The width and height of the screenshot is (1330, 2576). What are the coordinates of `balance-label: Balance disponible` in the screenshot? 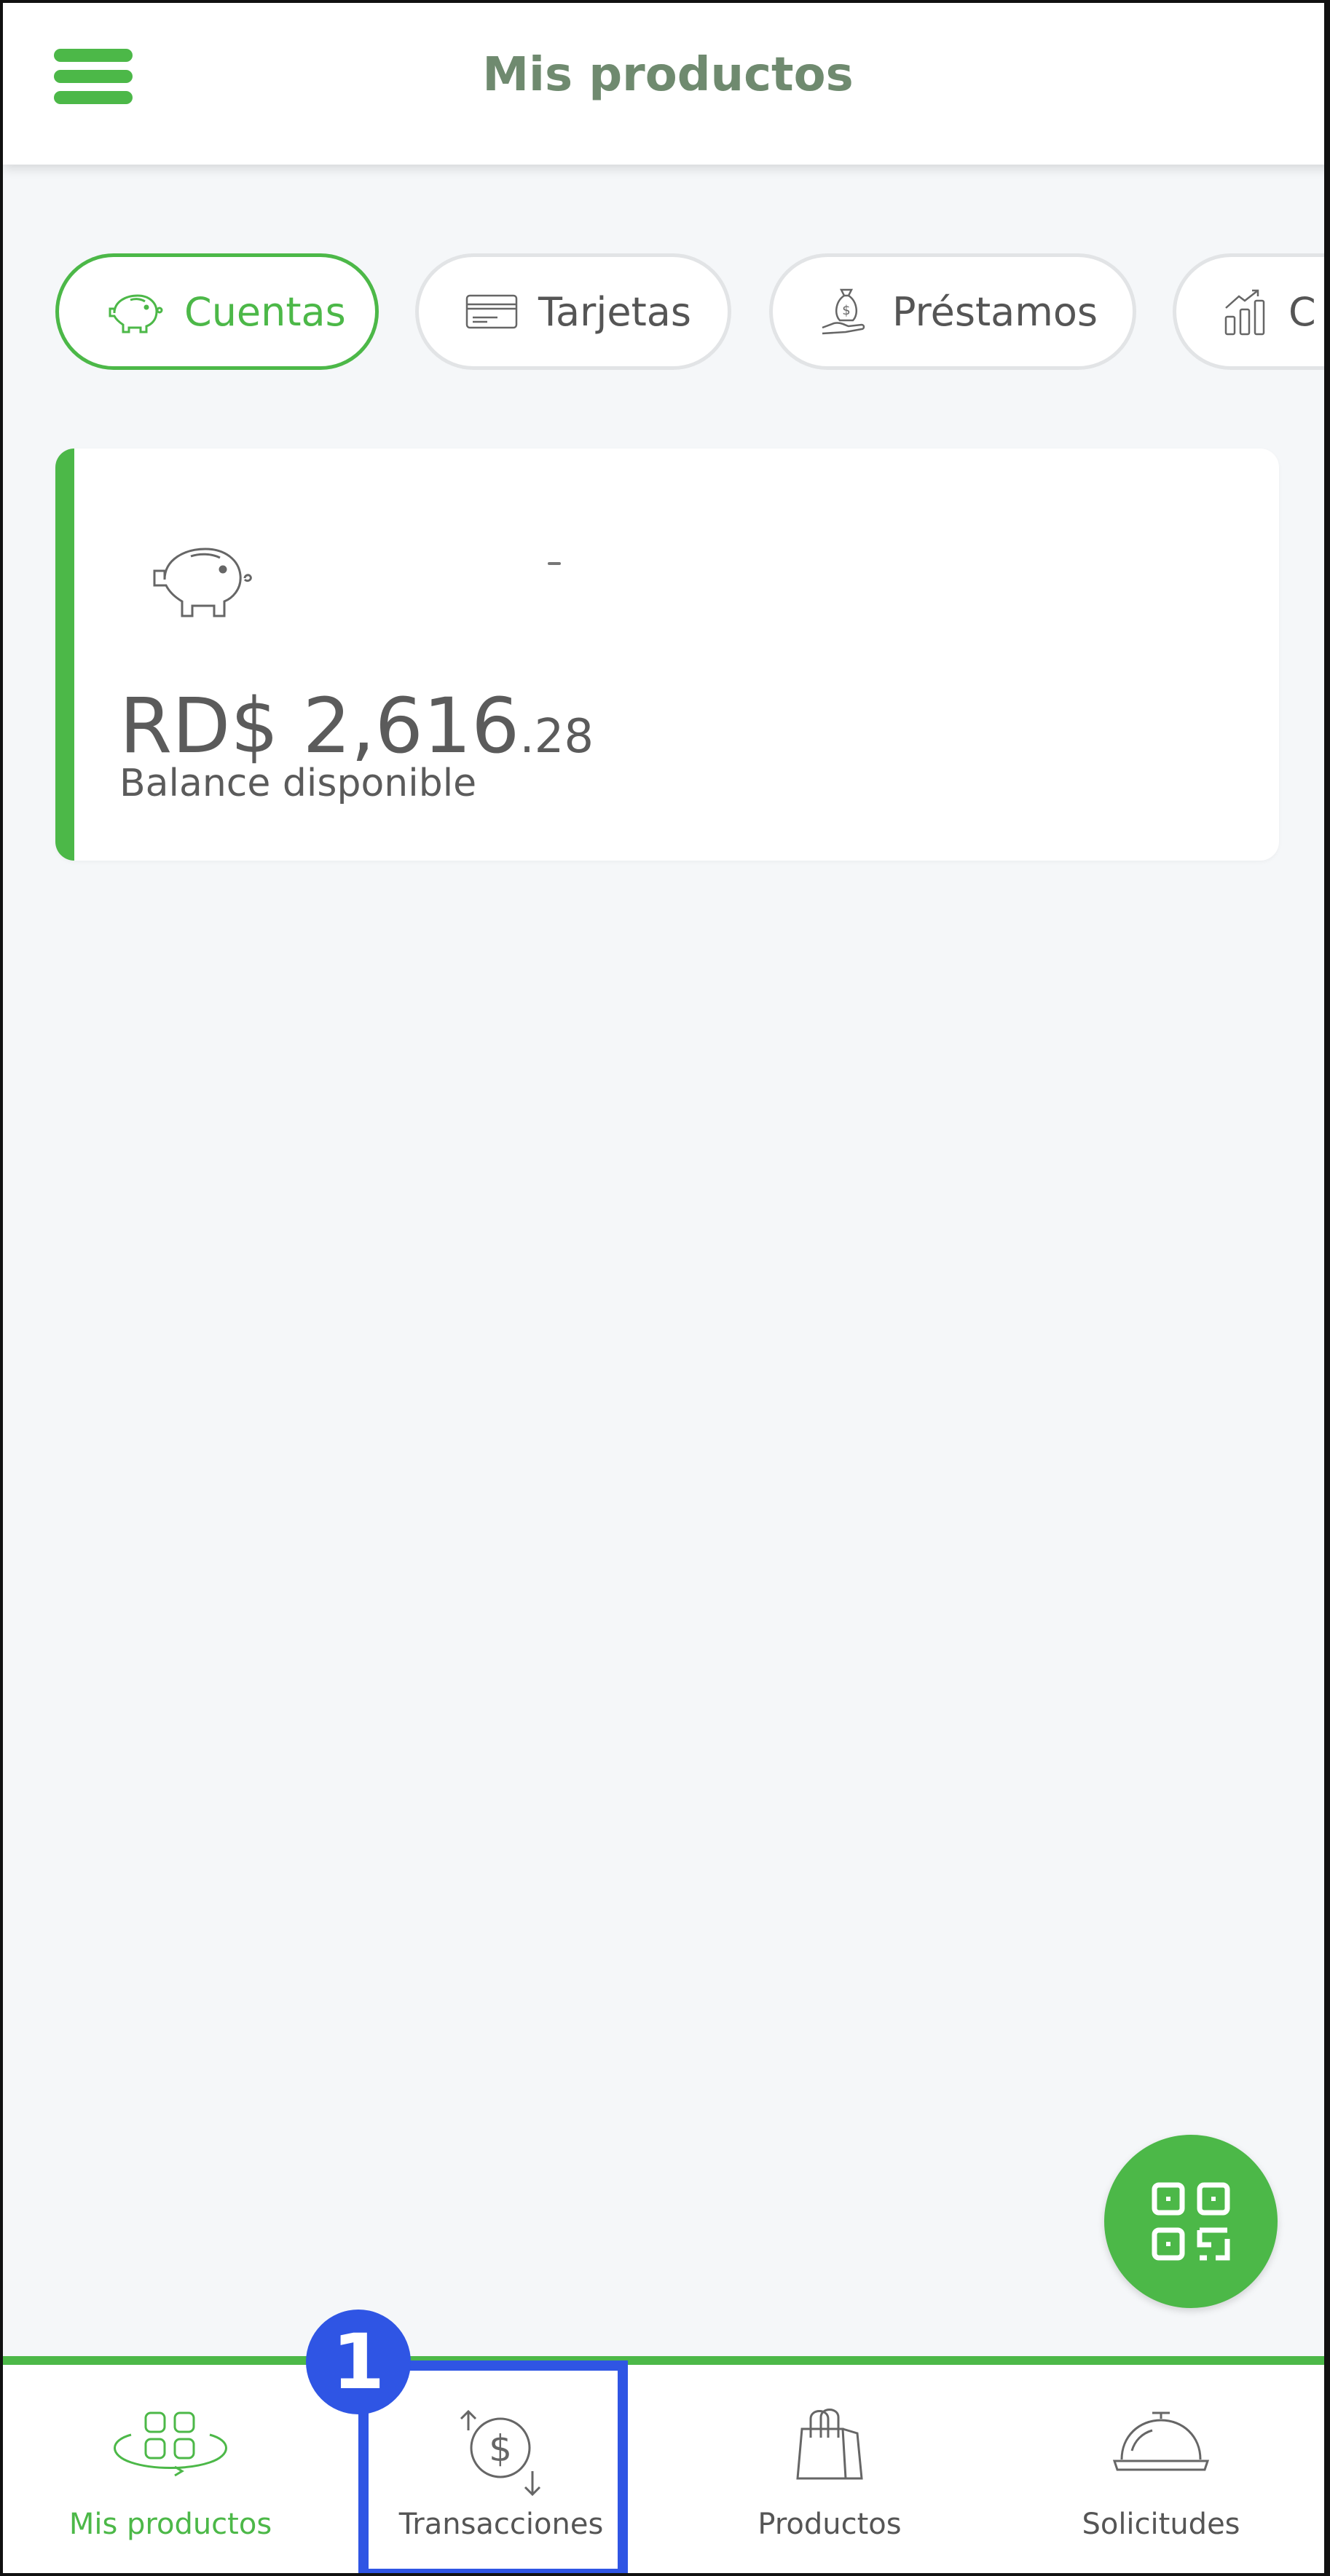 It's located at (298, 783).